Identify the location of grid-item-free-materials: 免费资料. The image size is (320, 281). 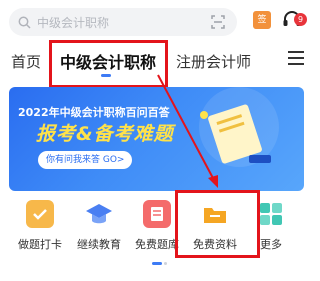
(215, 226).